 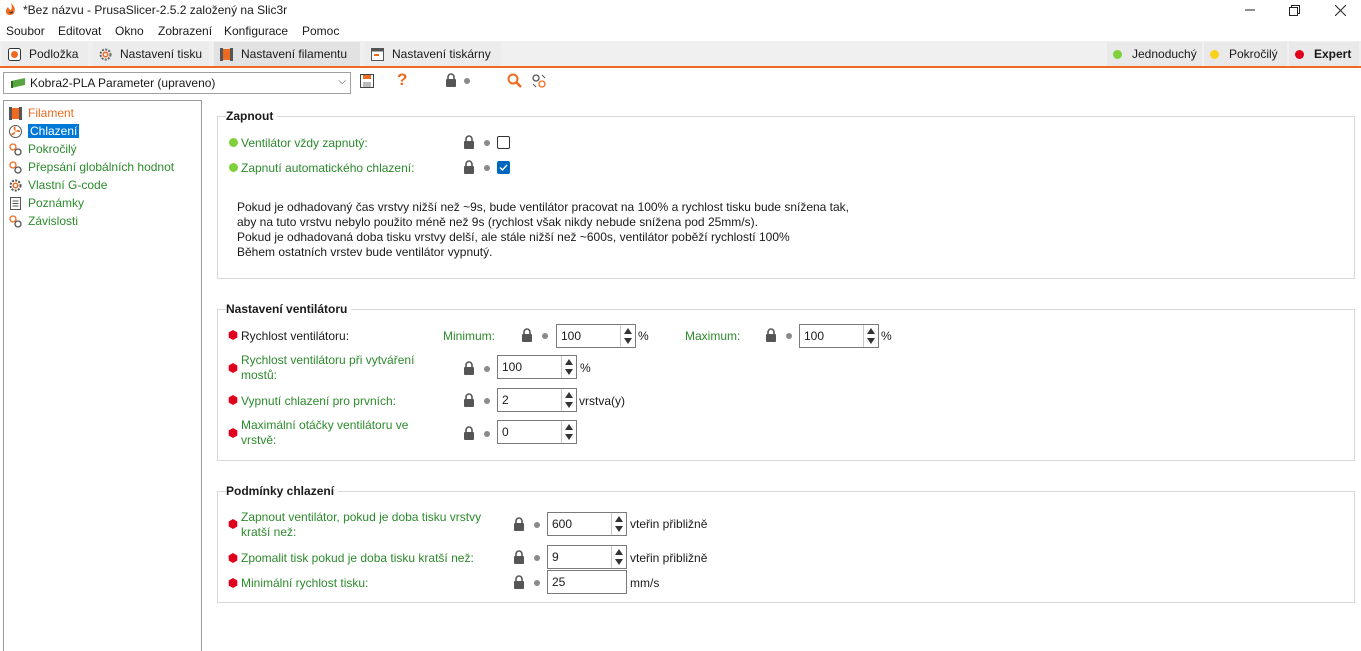 What do you see at coordinates (596, 336) in the screenshot?
I see `fan-speed-min-spinner: 100` at bounding box center [596, 336].